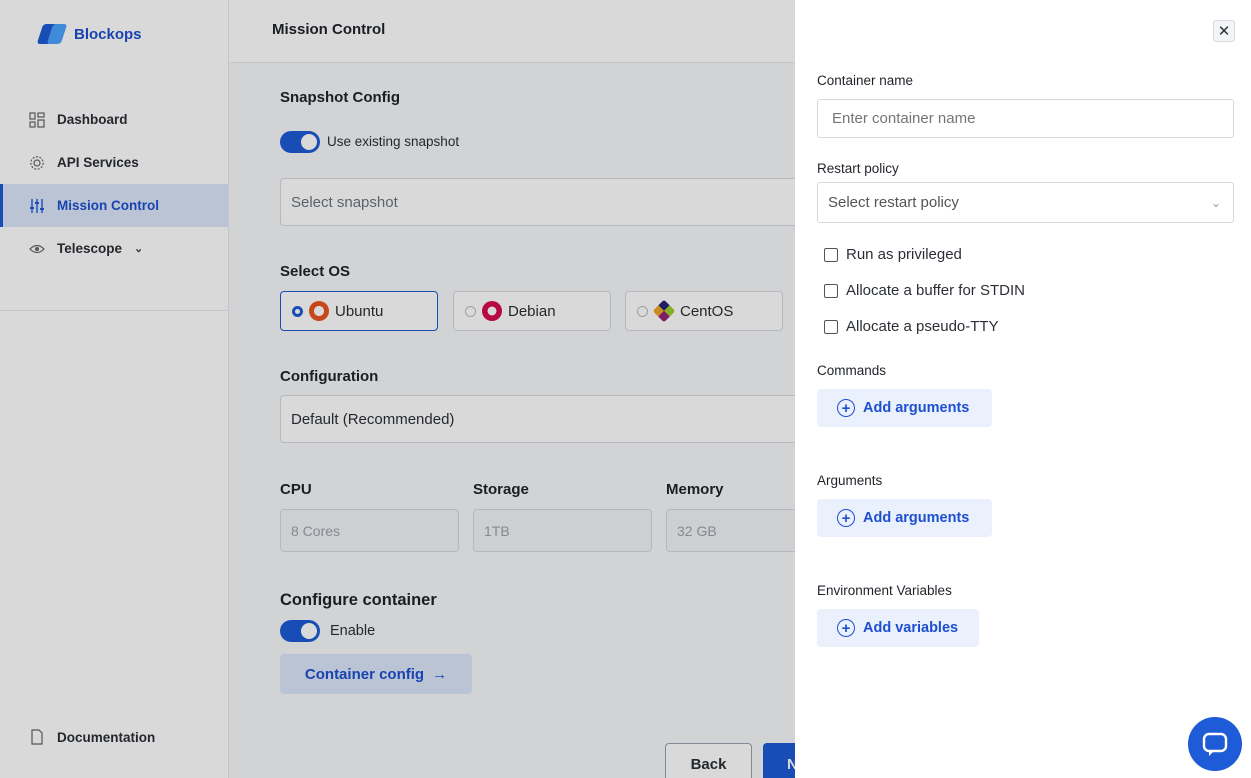 The width and height of the screenshot is (1251, 778). What do you see at coordinates (1025, 118) in the screenshot?
I see `container-name-input` at bounding box center [1025, 118].